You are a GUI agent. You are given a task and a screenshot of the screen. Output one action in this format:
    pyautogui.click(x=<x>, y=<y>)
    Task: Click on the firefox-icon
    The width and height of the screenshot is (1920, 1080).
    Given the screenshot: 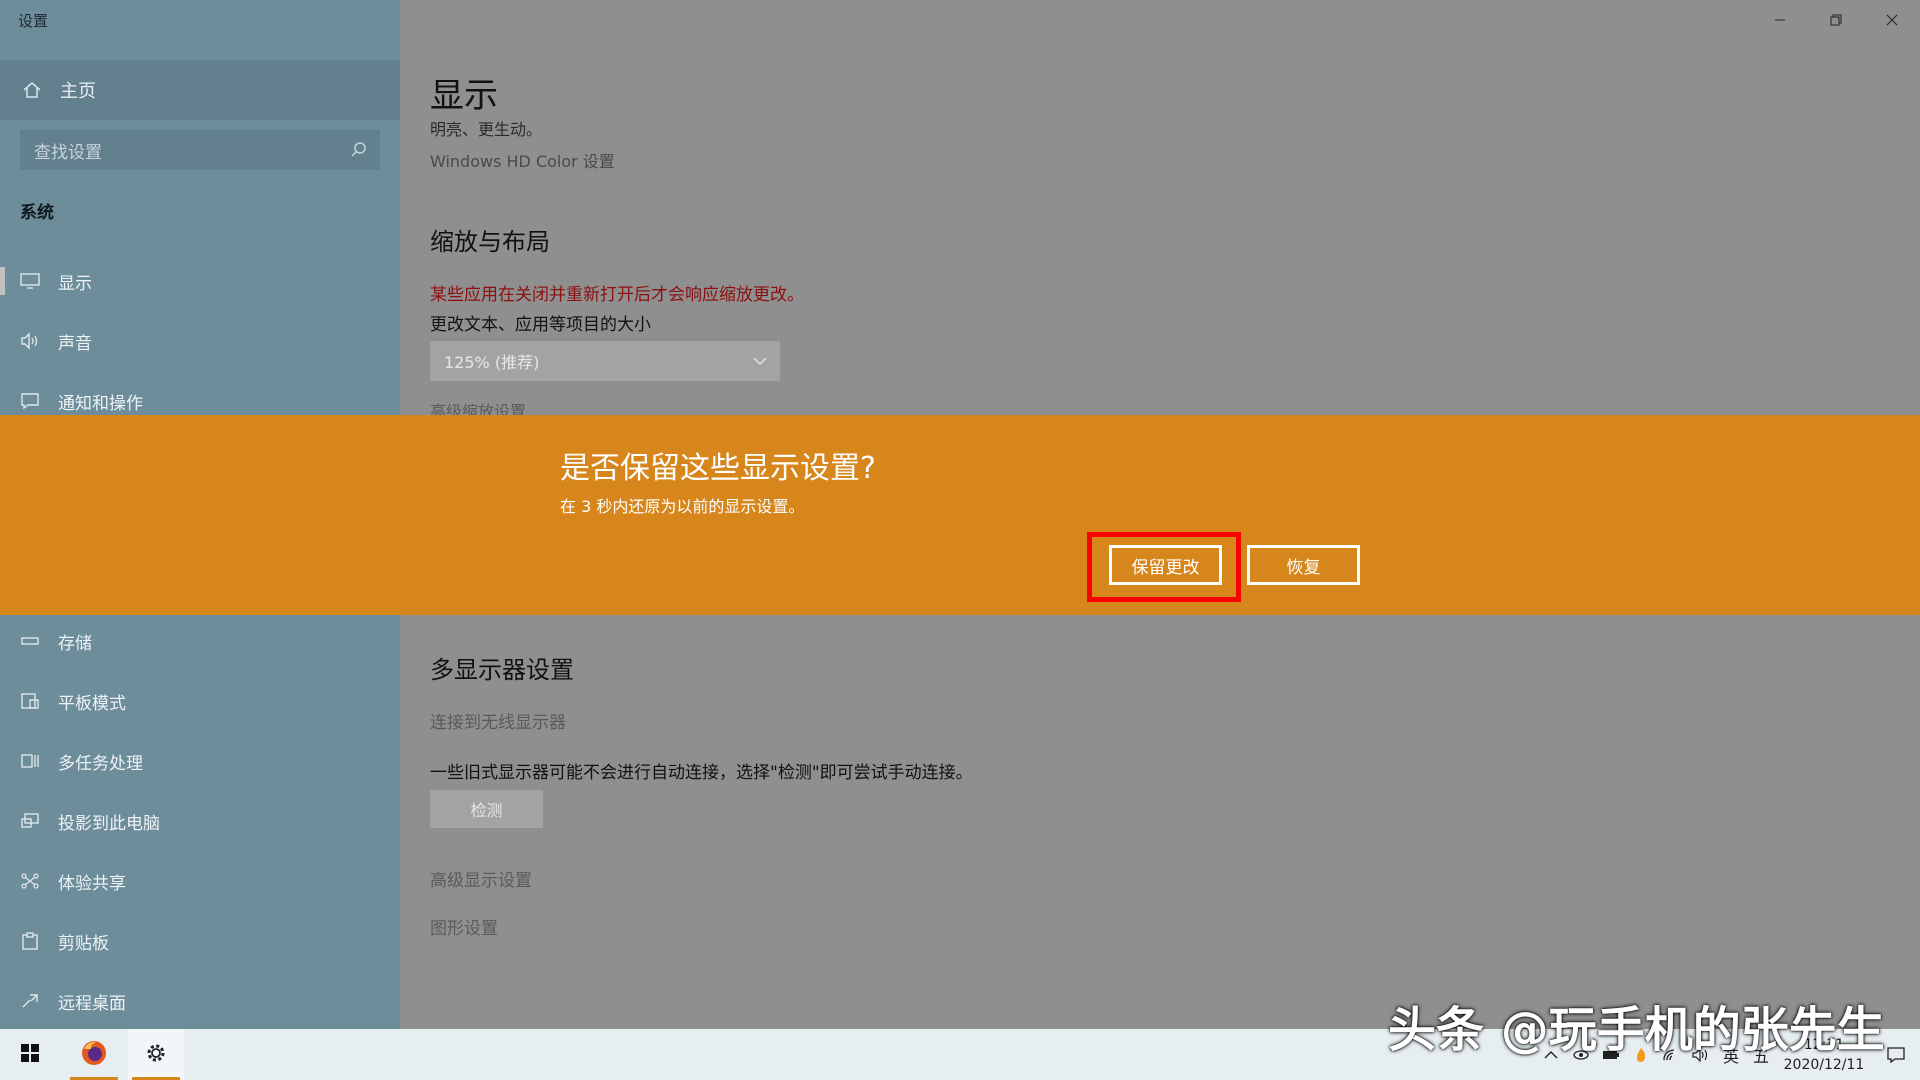 What is the action you would take?
    pyautogui.click(x=94, y=1055)
    